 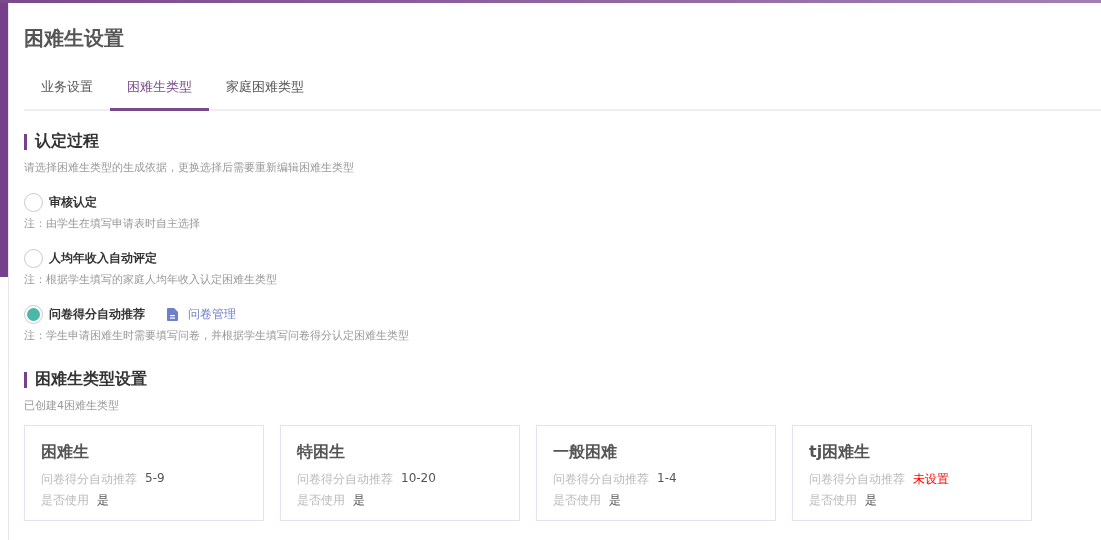 I want to click on radio-label: 审核认定, so click(x=73, y=202).